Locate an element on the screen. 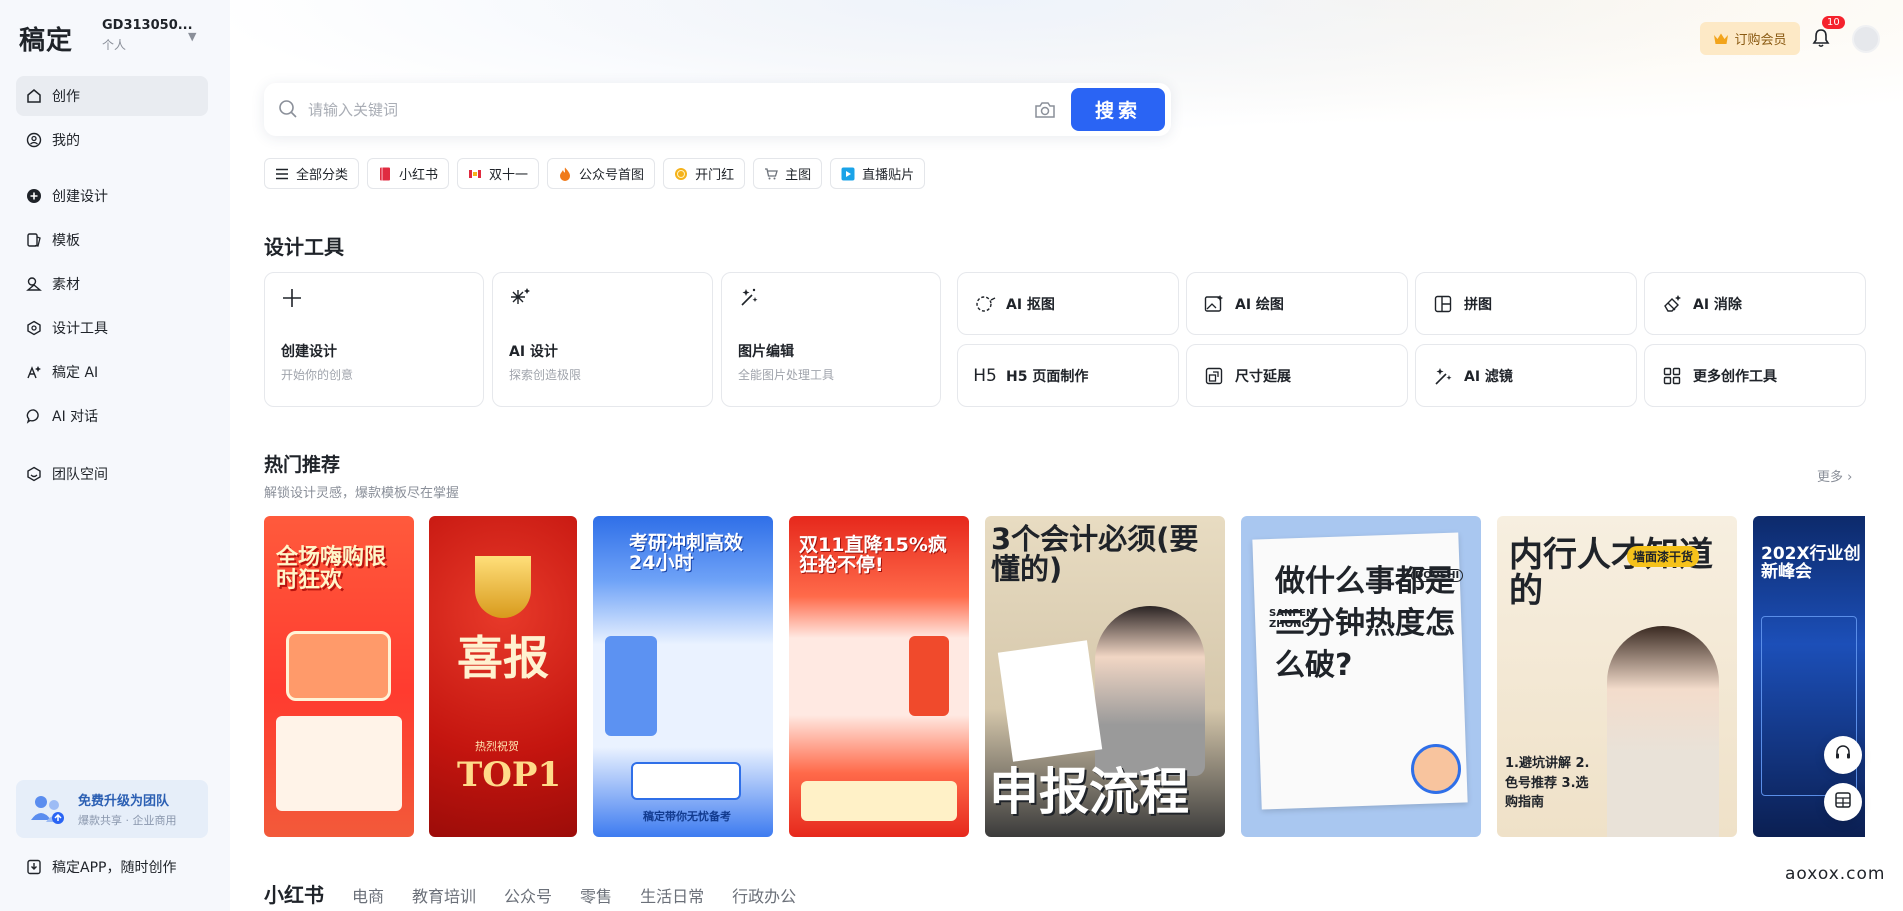  photo-person is located at coordinates (1663, 731).